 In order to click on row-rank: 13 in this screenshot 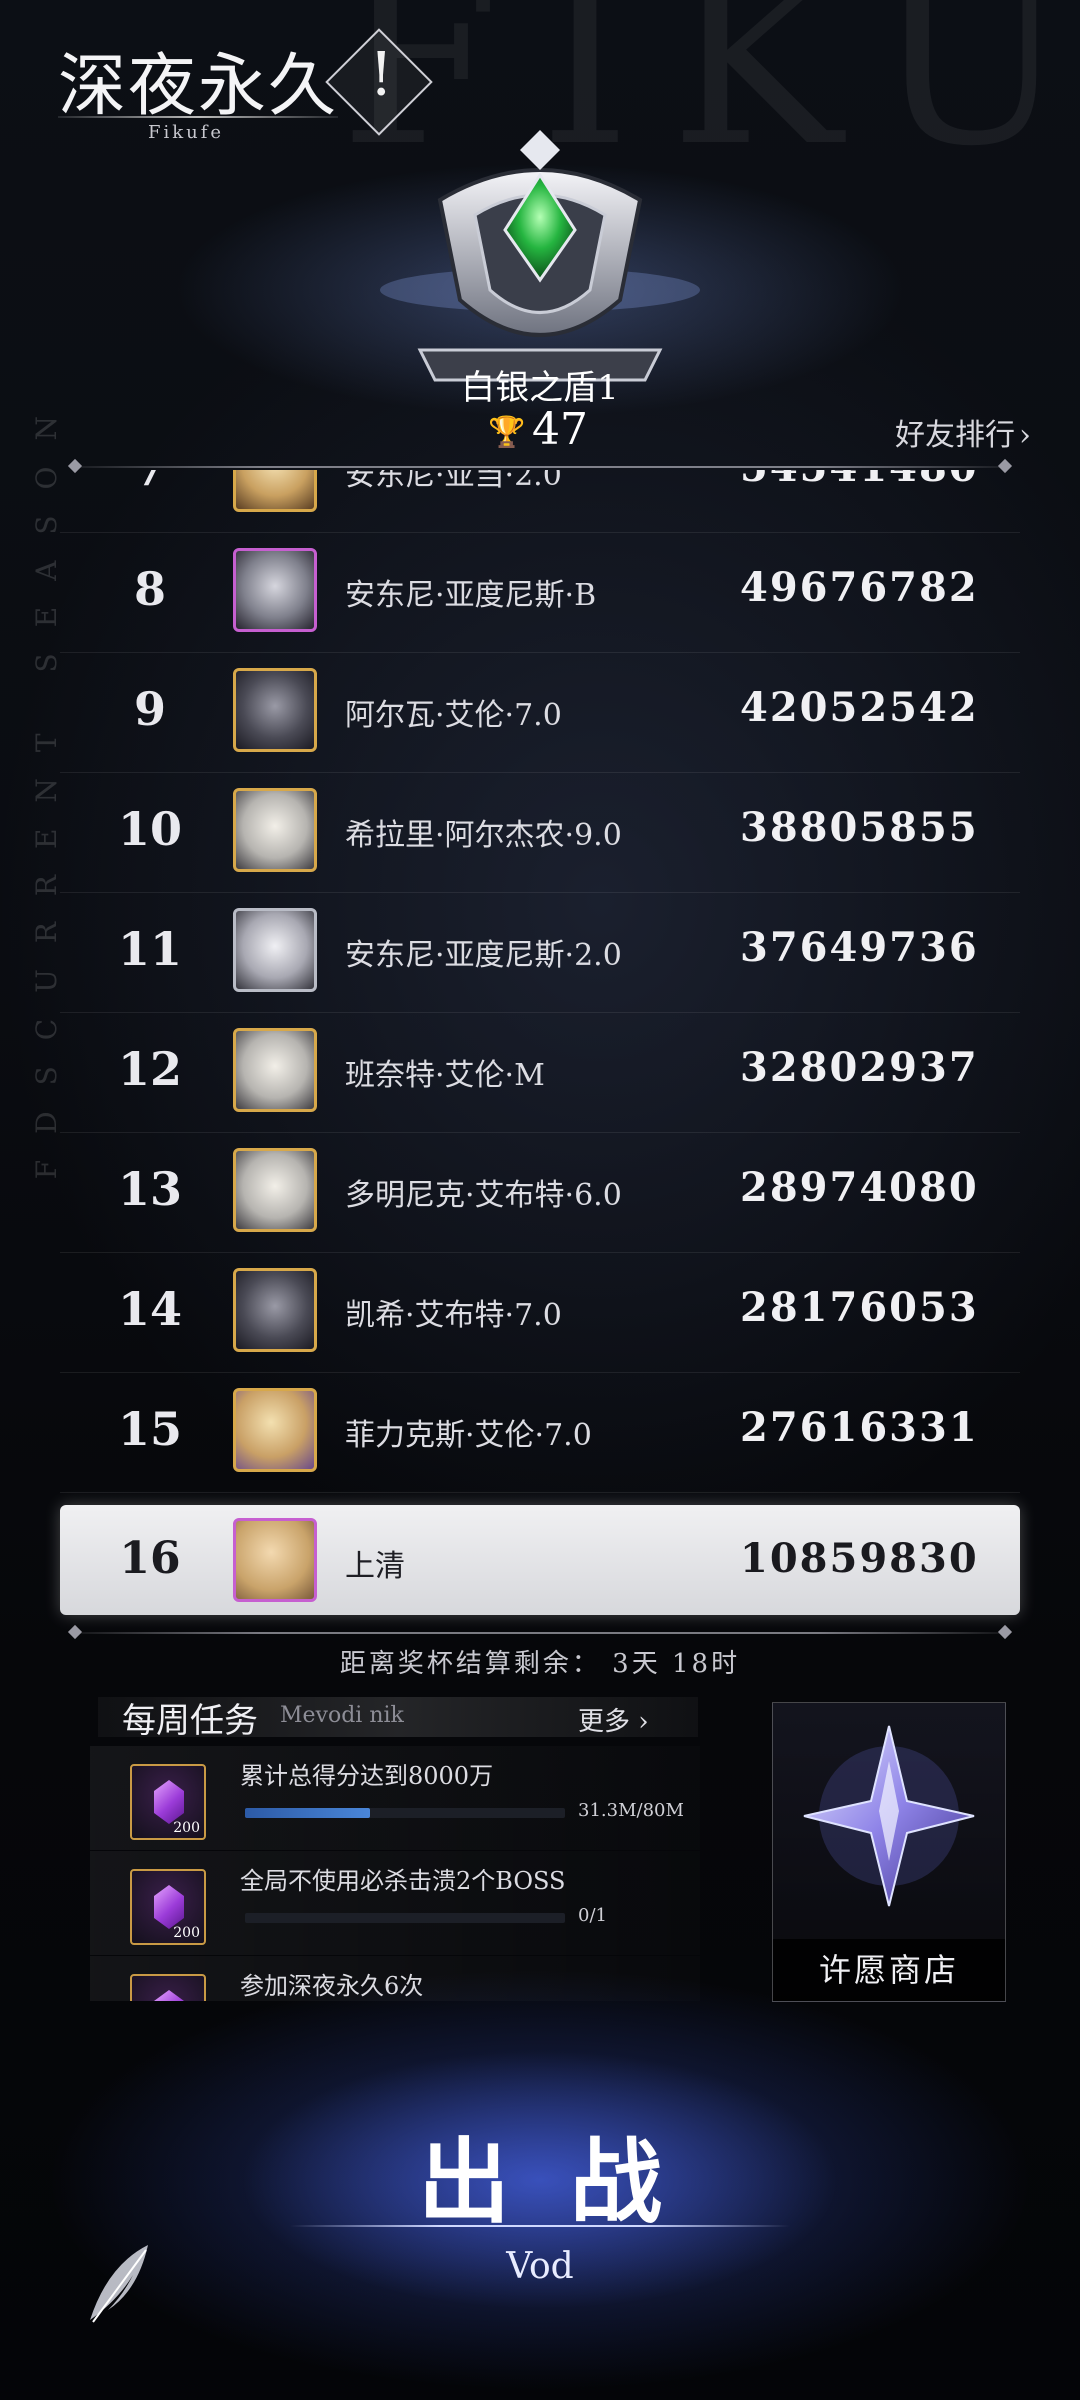, I will do `click(149, 1189)`.